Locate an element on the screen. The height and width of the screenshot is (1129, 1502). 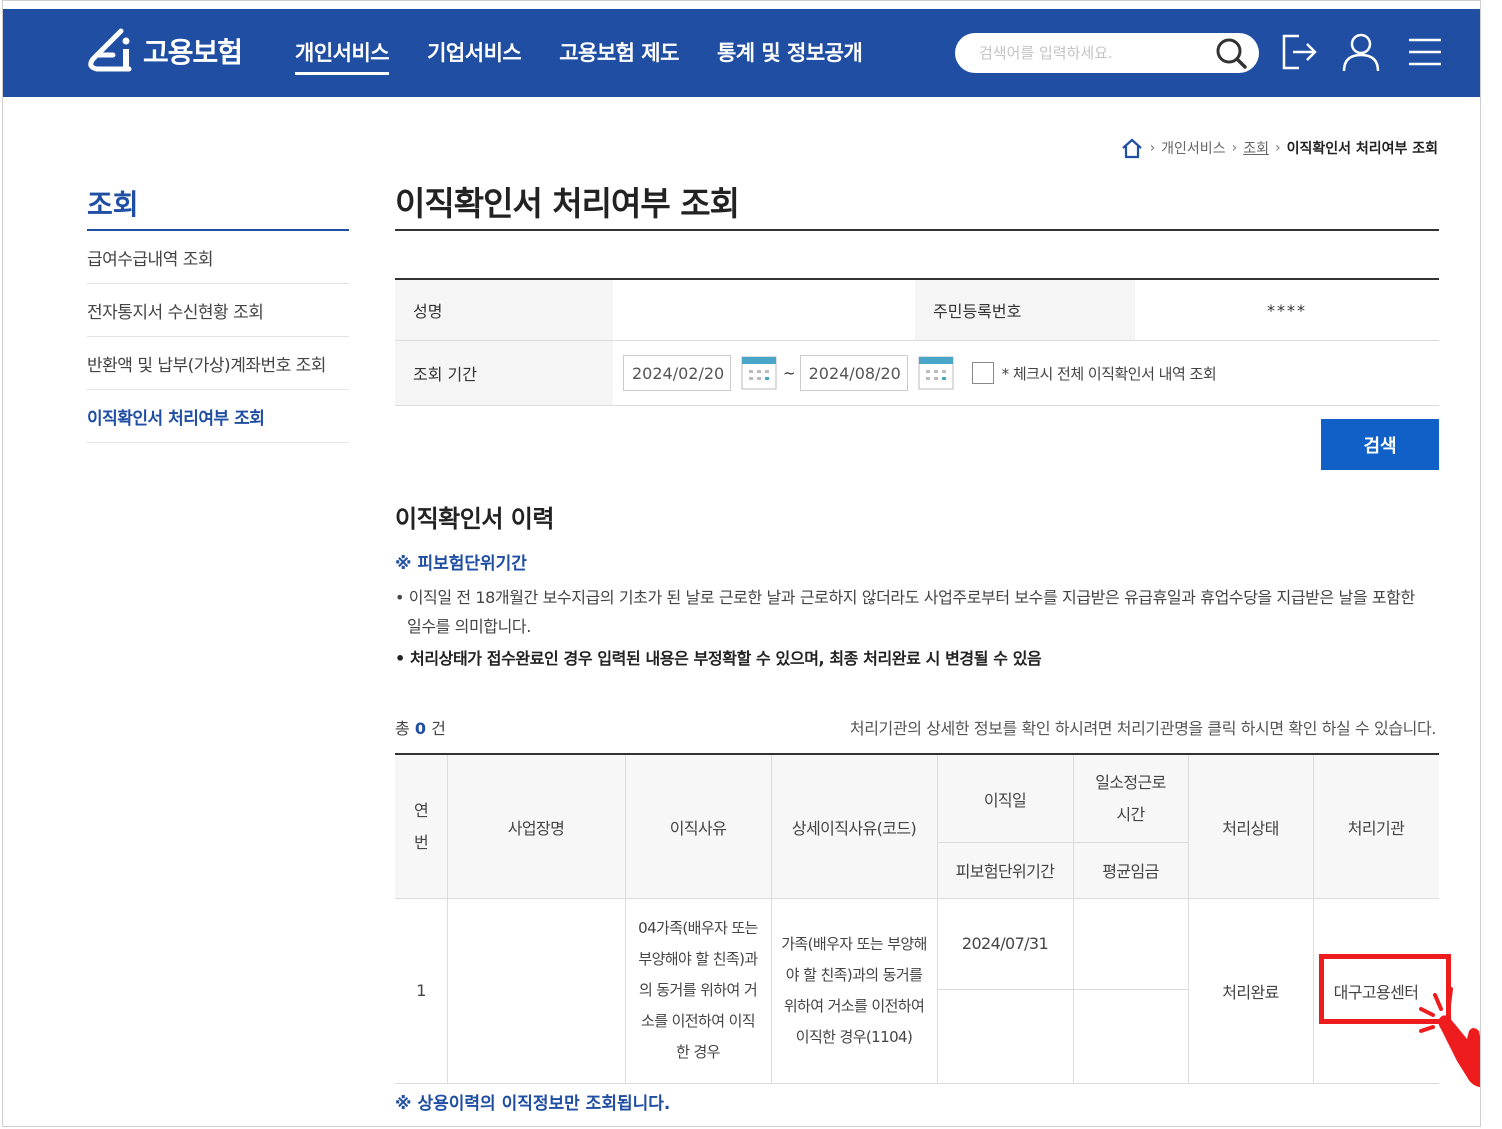
menu-icon is located at coordinates (1425, 52).